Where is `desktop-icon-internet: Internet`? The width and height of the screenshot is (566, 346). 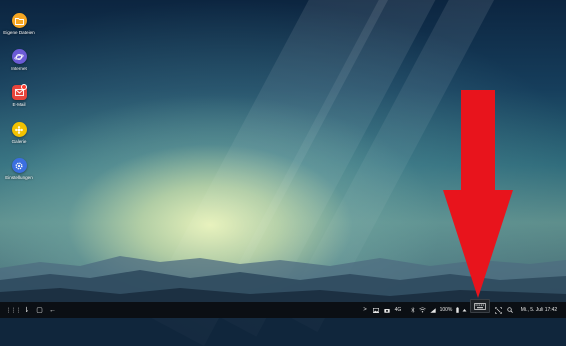
desktop-icon-internet: Internet is located at coordinates (19, 60).